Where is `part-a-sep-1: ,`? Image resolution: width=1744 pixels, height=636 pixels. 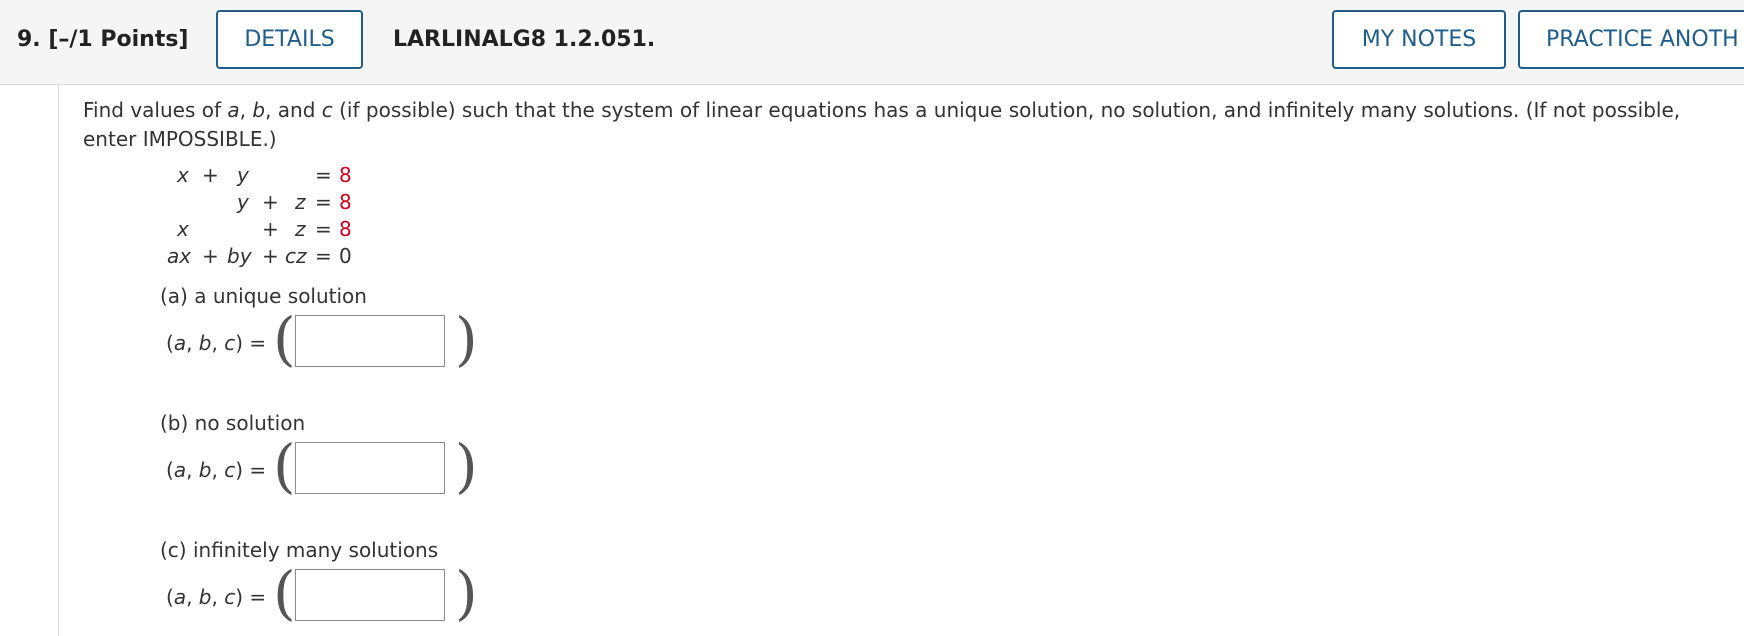 part-a-sep-1: , is located at coordinates (192, 343).